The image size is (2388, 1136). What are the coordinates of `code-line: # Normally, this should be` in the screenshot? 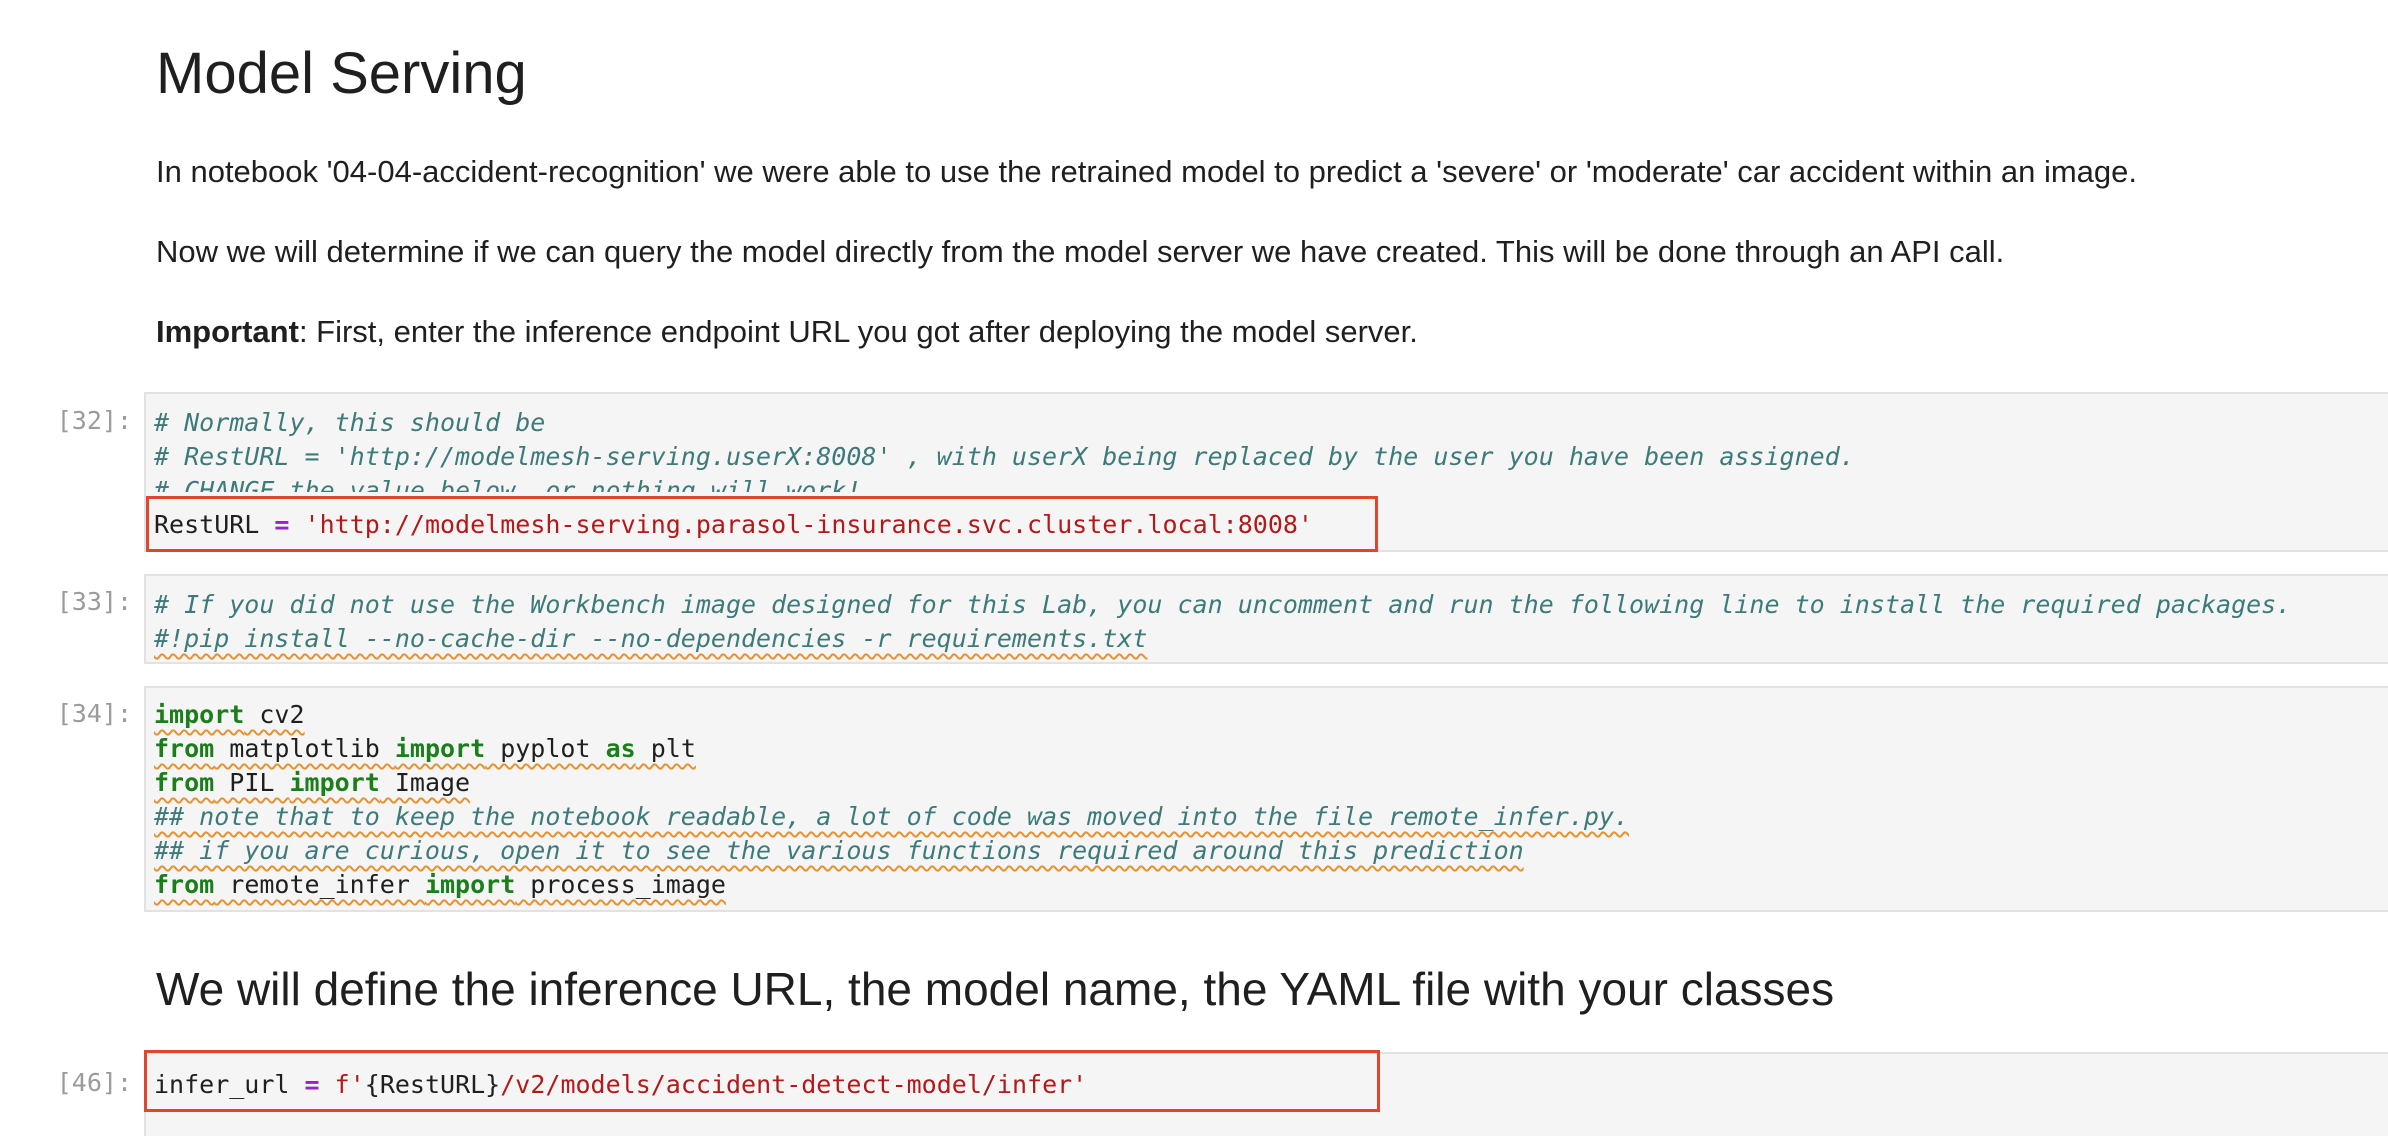 It's located at (350, 422).